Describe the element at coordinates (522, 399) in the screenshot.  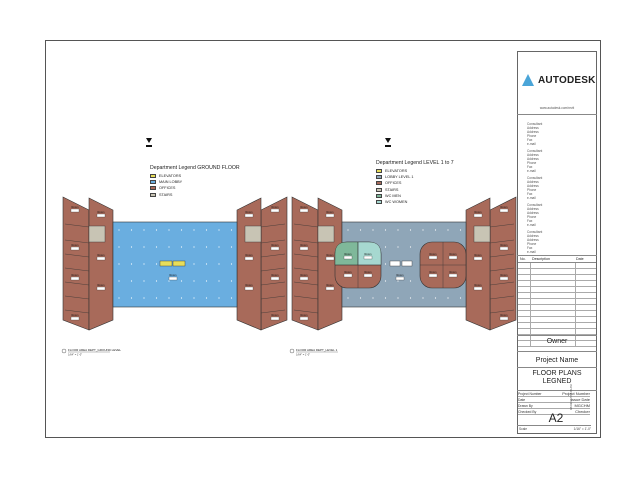
I see `title-field-label: Date` at that location.